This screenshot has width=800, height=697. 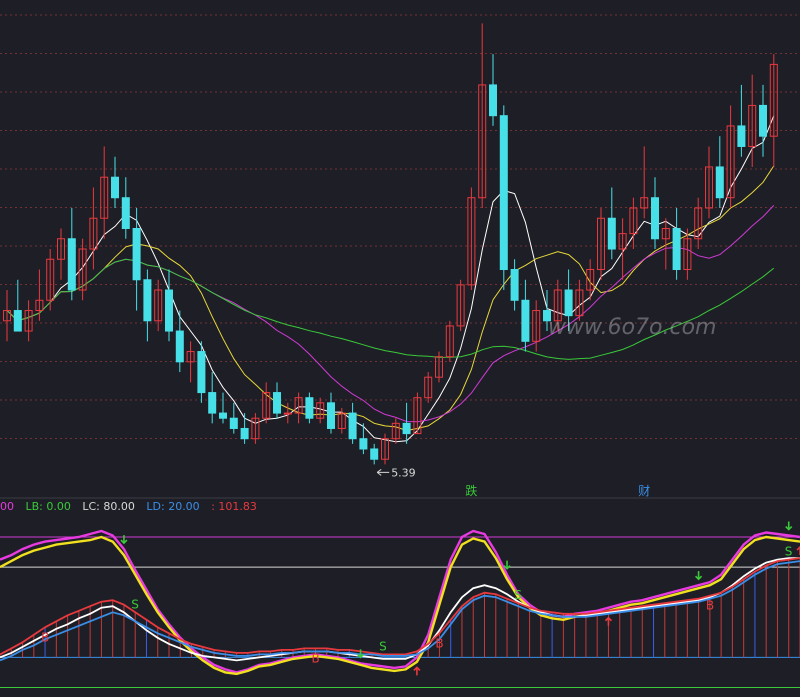 I want to click on legend-item-lc: LC: 80.00, so click(x=108, y=506).